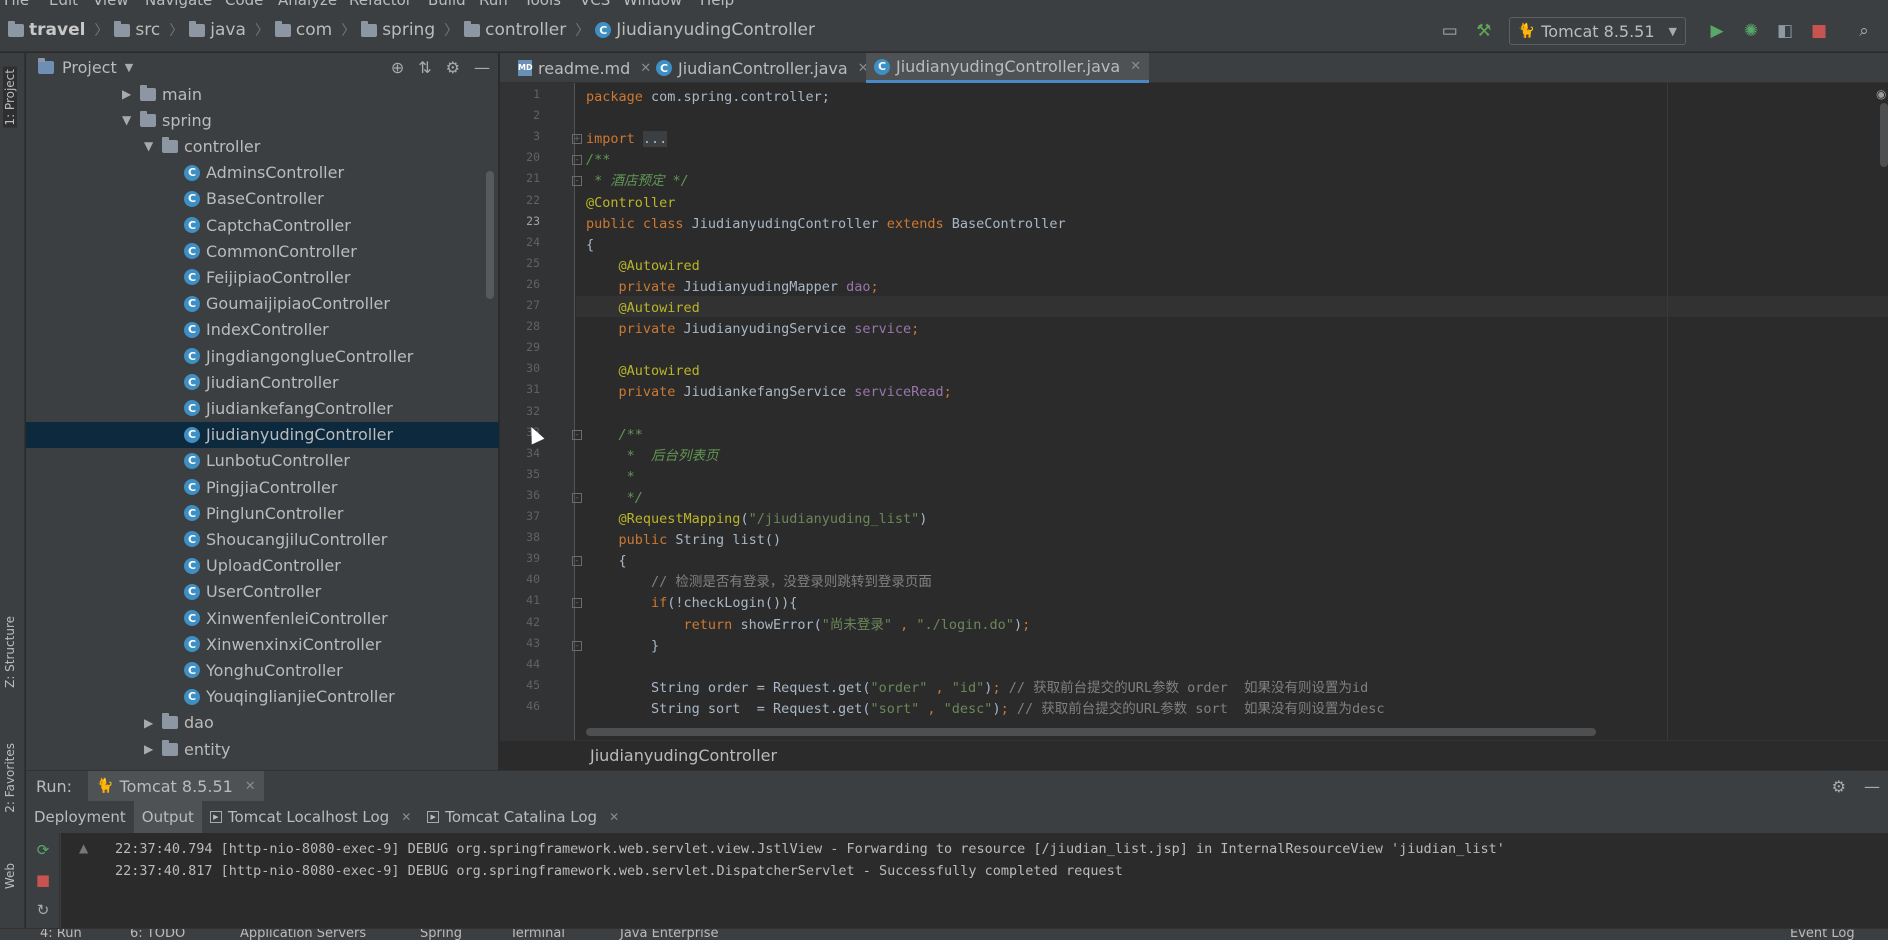  Describe the element at coordinates (1237, 498) in the screenshot. I see `code-line: */` at that location.